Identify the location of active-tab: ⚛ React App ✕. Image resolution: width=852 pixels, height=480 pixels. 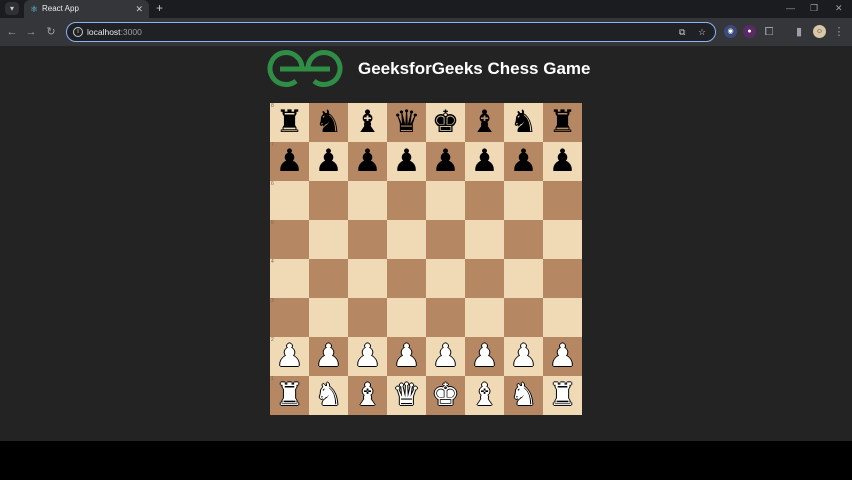
(86, 9).